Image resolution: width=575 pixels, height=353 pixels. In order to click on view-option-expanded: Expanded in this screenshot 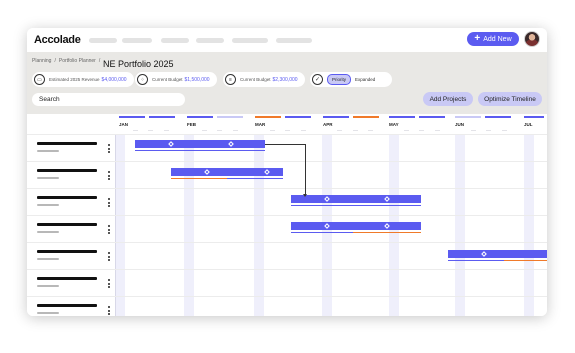, I will do `click(365, 79)`.